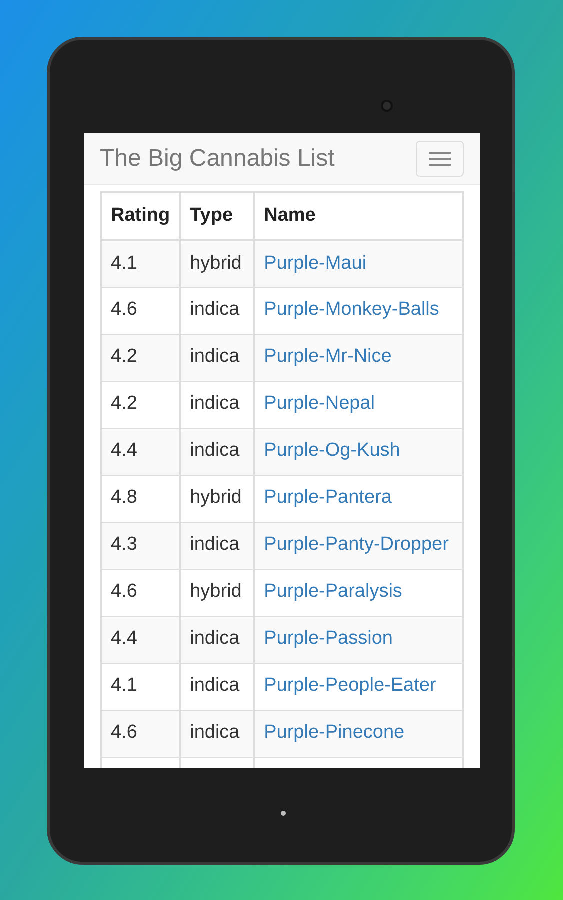 The image size is (563, 900). I want to click on app-title: The Big Cannabis List, so click(217, 159).